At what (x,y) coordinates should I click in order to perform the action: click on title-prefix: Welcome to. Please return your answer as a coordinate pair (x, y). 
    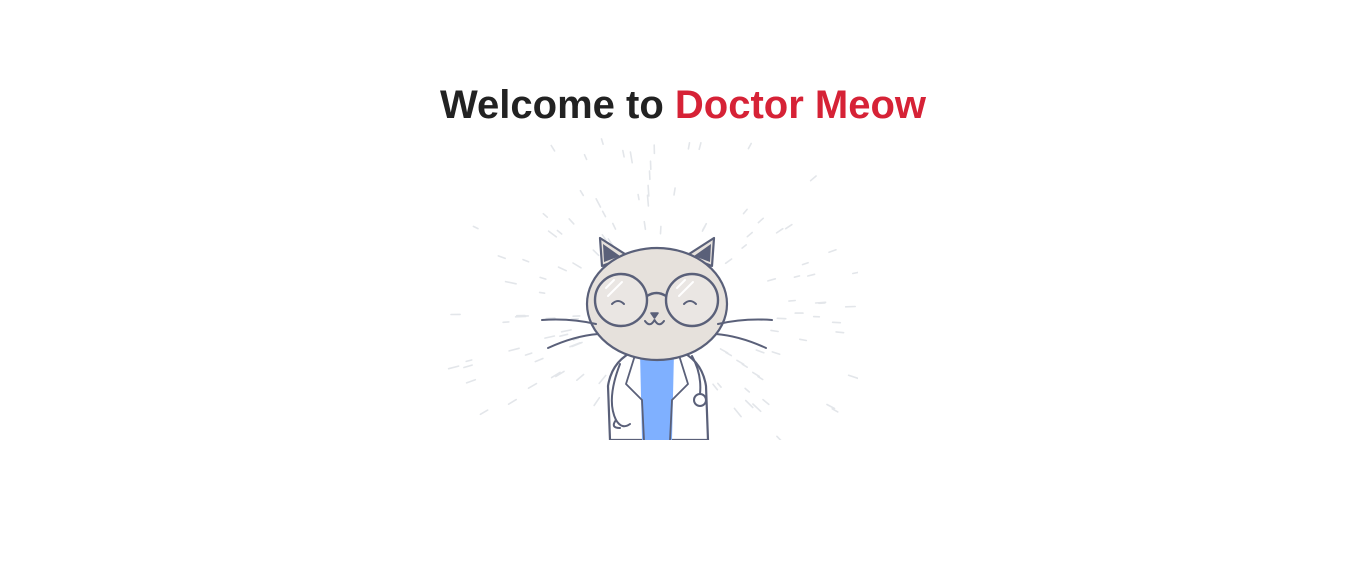
    Looking at the image, I should click on (557, 105).